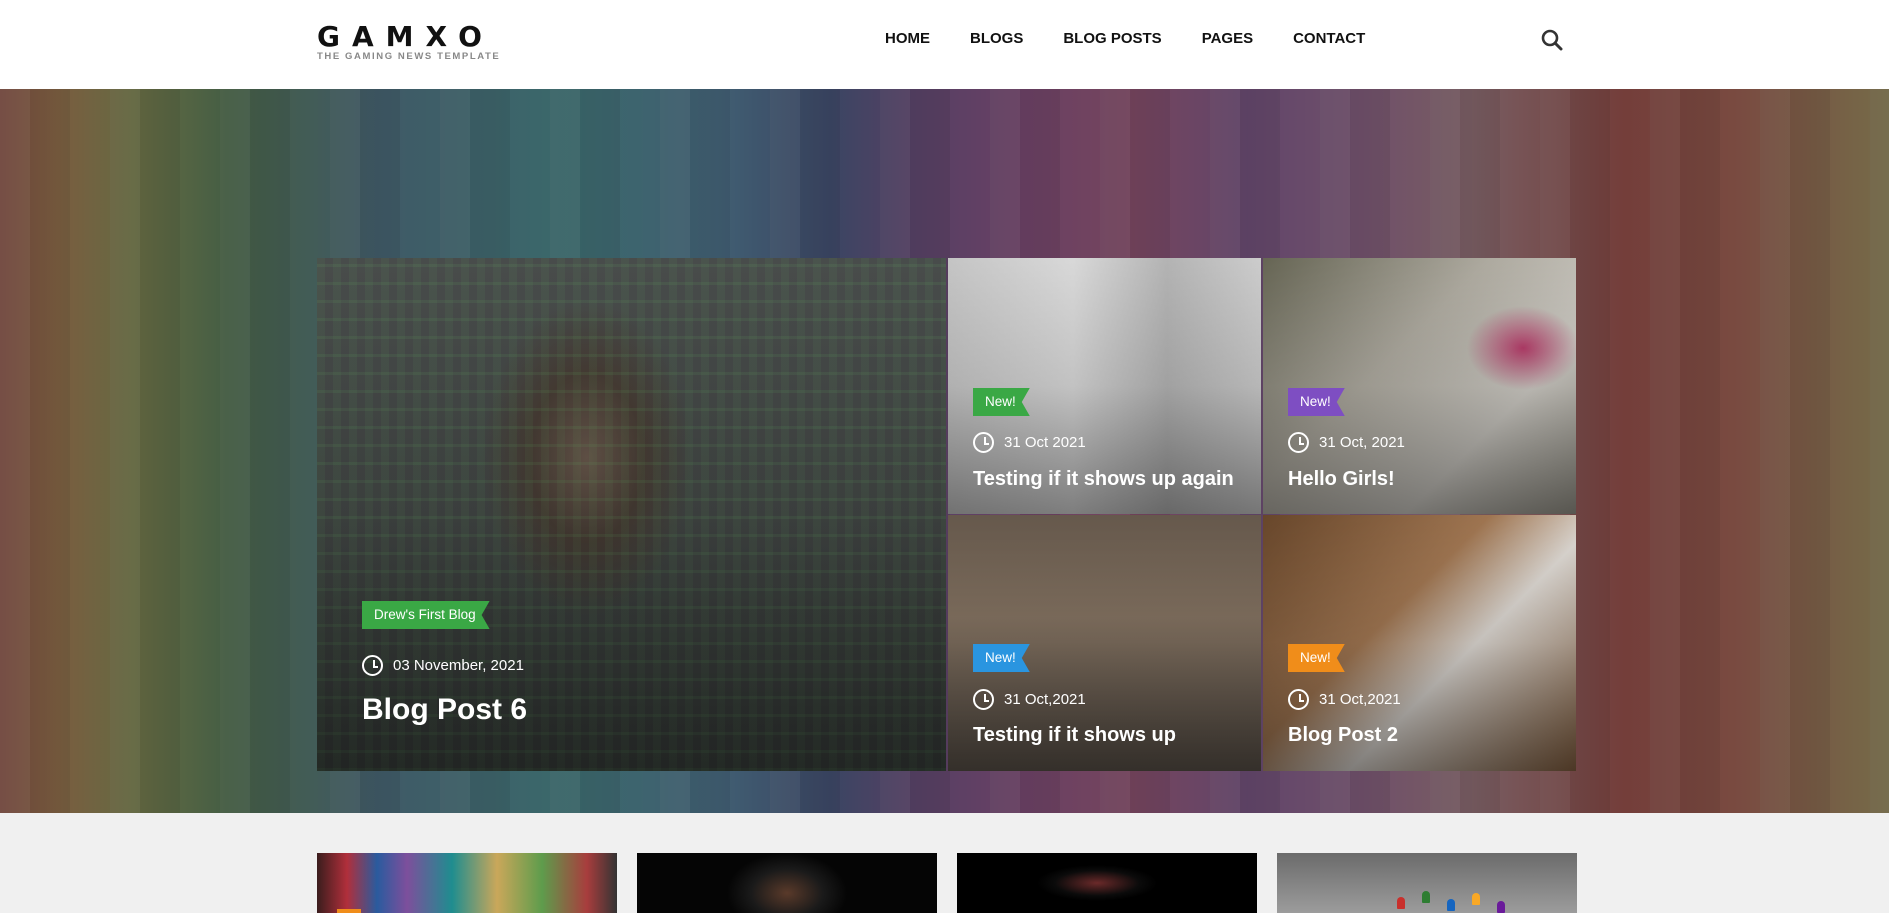 The height and width of the screenshot is (913, 1889). Describe the element at coordinates (1419, 643) in the screenshot. I see `featured-side-card: New! 31 Oct,2021 Blog Post 2` at that location.